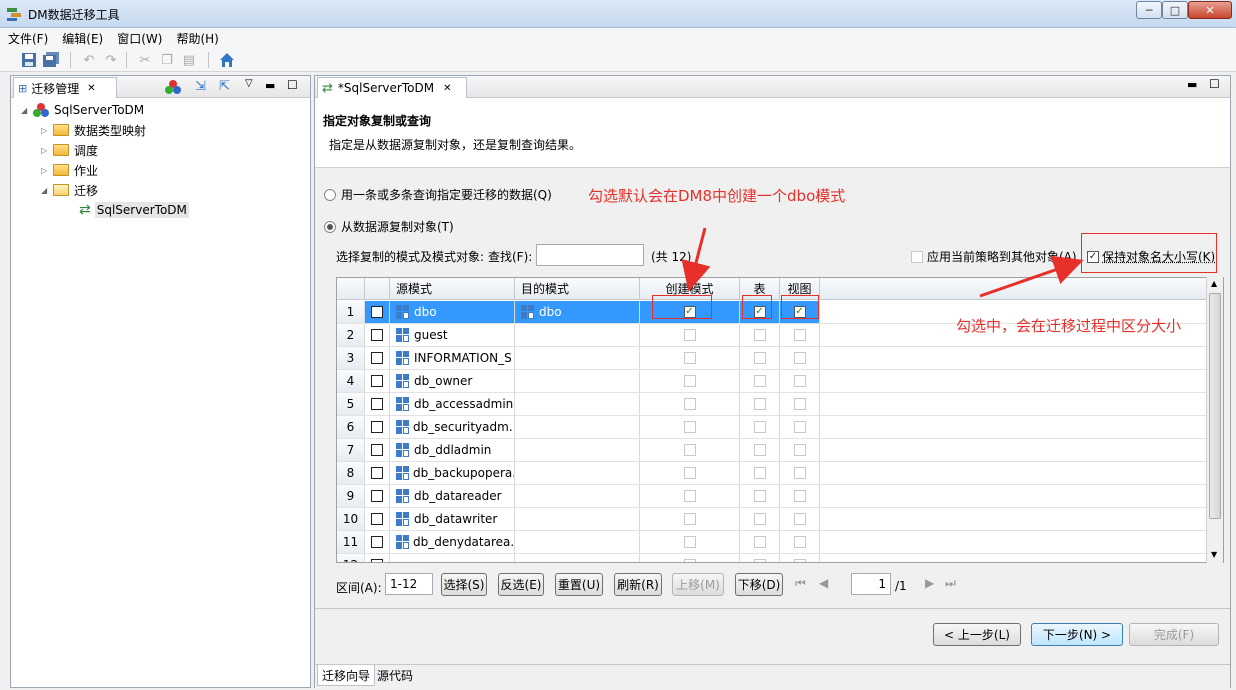 Image resolution: width=1236 pixels, height=690 pixels. What do you see at coordinates (1214, 420) in the screenshot?
I see `table-scrollbar: ▲ ▼` at bounding box center [1214, 420].